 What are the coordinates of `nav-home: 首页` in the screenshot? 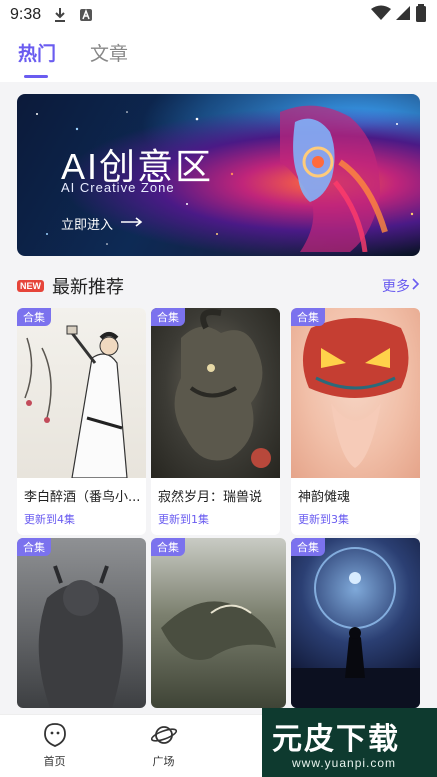 It's located at (54, 746).